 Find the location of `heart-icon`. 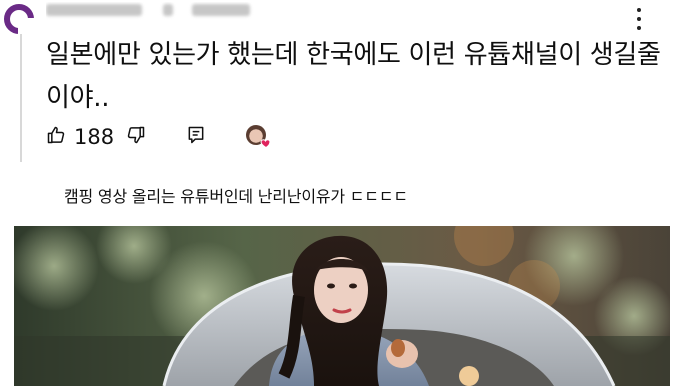

heart-icon is located at coordinates (265, 144).